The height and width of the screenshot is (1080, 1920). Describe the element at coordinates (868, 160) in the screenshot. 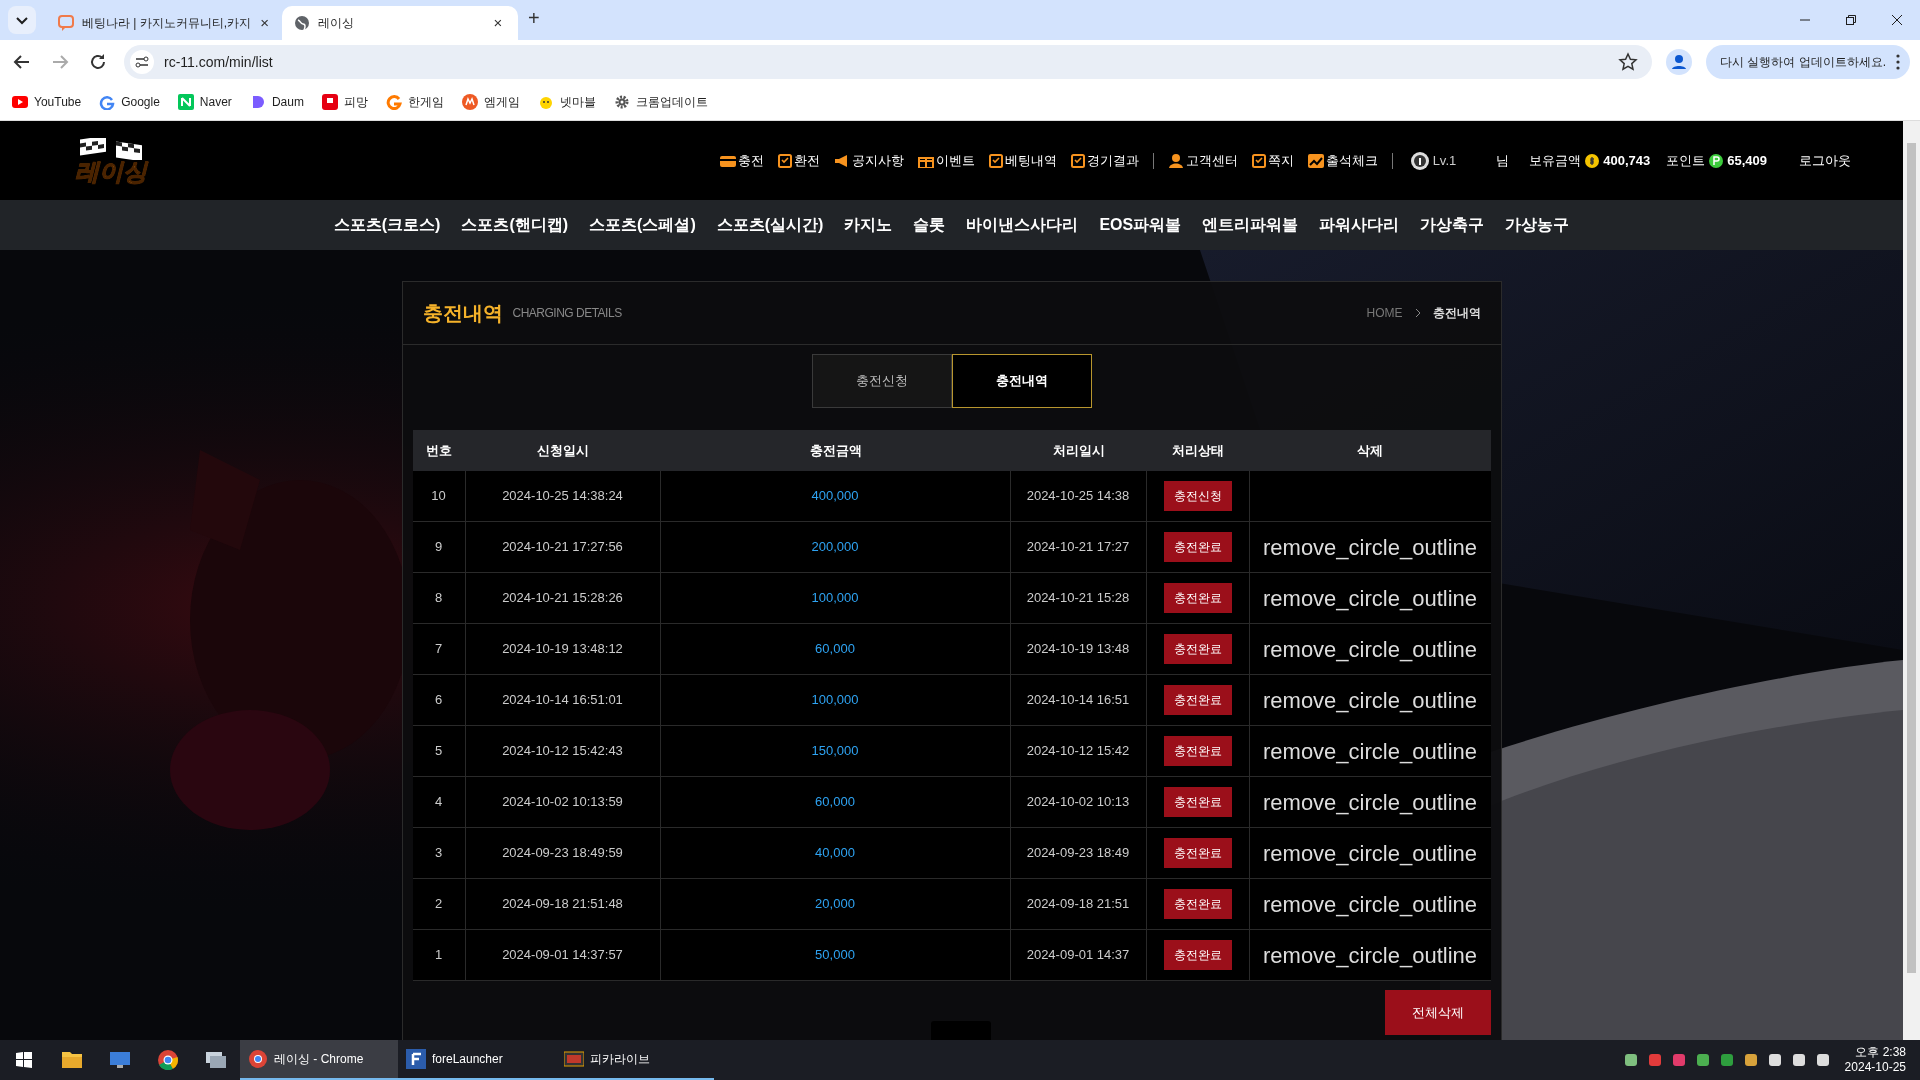

I see `menu-link: 공지사항` at that location.